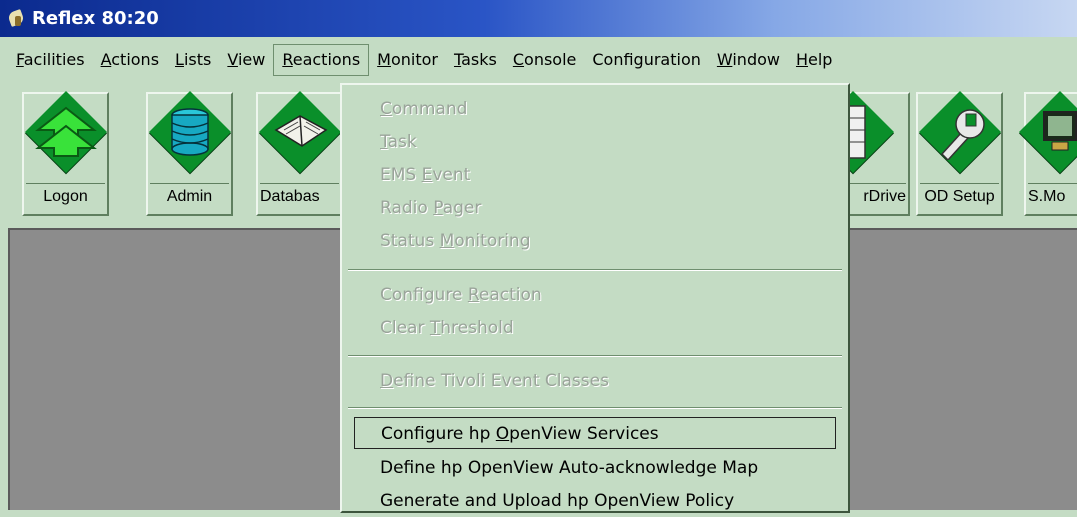  Describe the element at coordinates (251, 59) in the screenshot. I see `menu-label: iew` at that location.